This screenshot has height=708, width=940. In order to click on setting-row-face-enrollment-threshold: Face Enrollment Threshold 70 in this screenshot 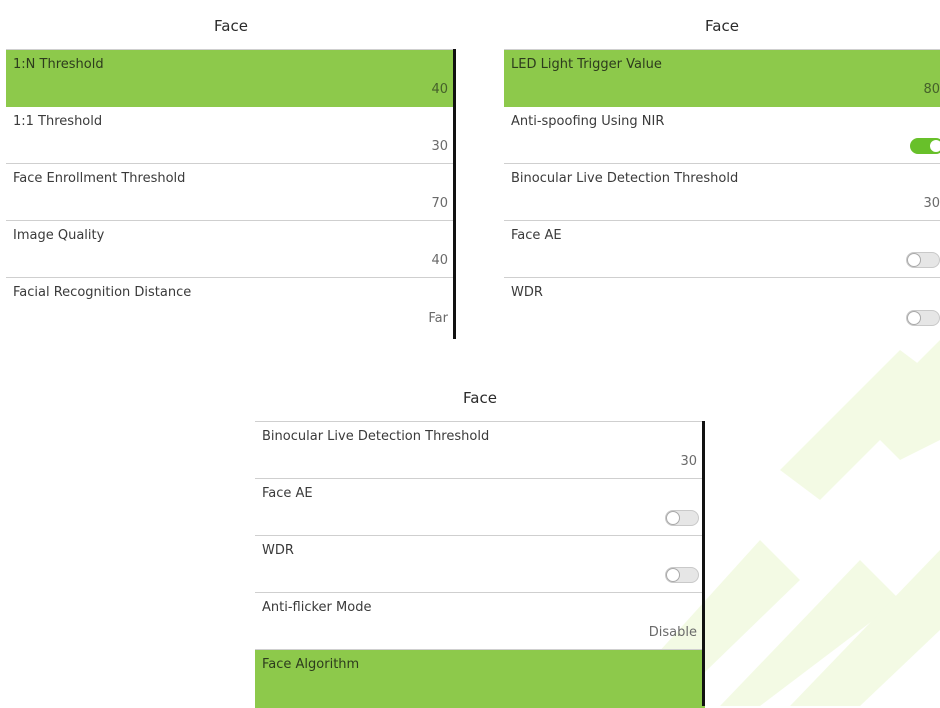, I will do `click(231, 192)`.